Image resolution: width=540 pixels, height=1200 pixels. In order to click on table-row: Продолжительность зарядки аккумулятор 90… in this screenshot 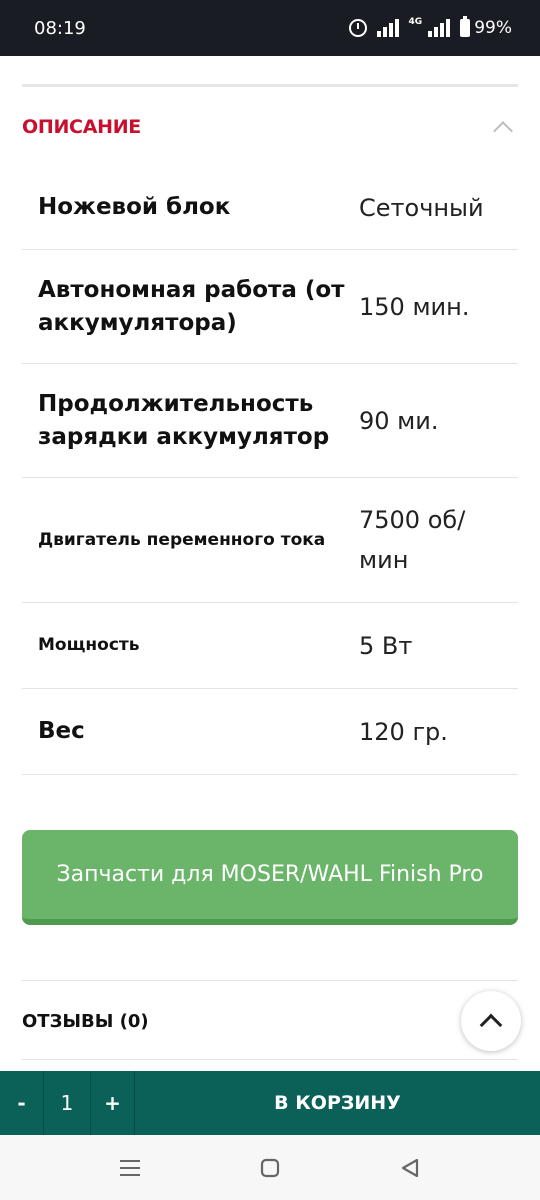, I will do `click(270, 421)`.